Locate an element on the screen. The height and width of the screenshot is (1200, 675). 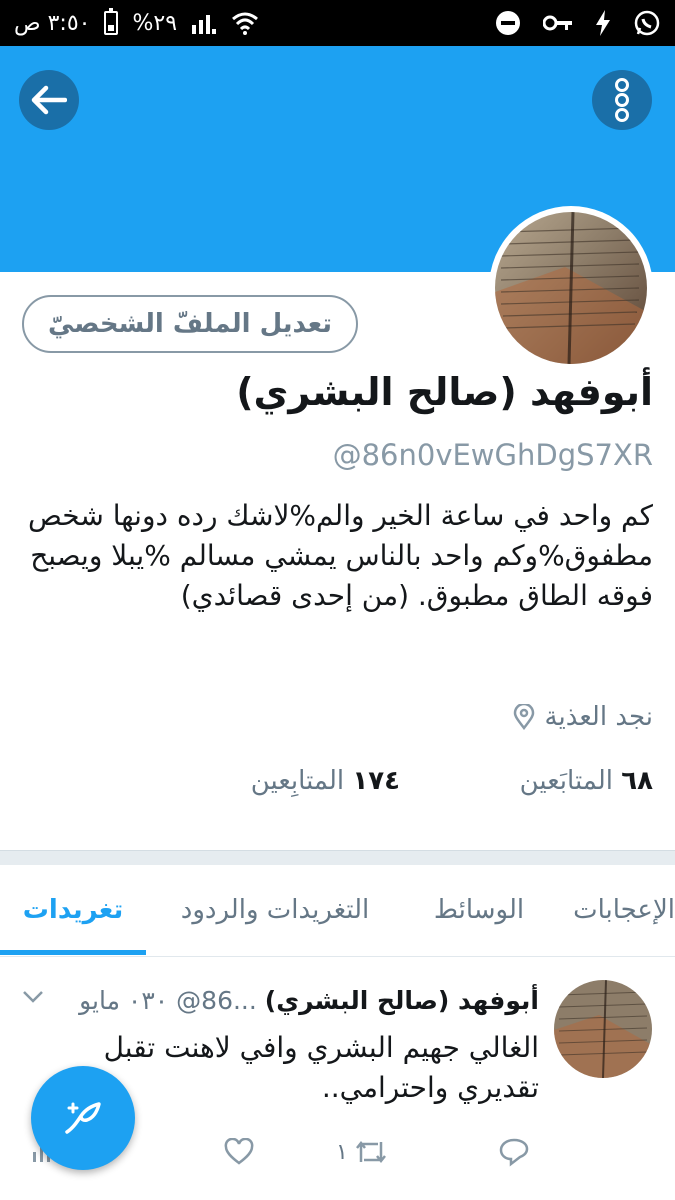
profile-avatar is located at coordinates (571, 288).